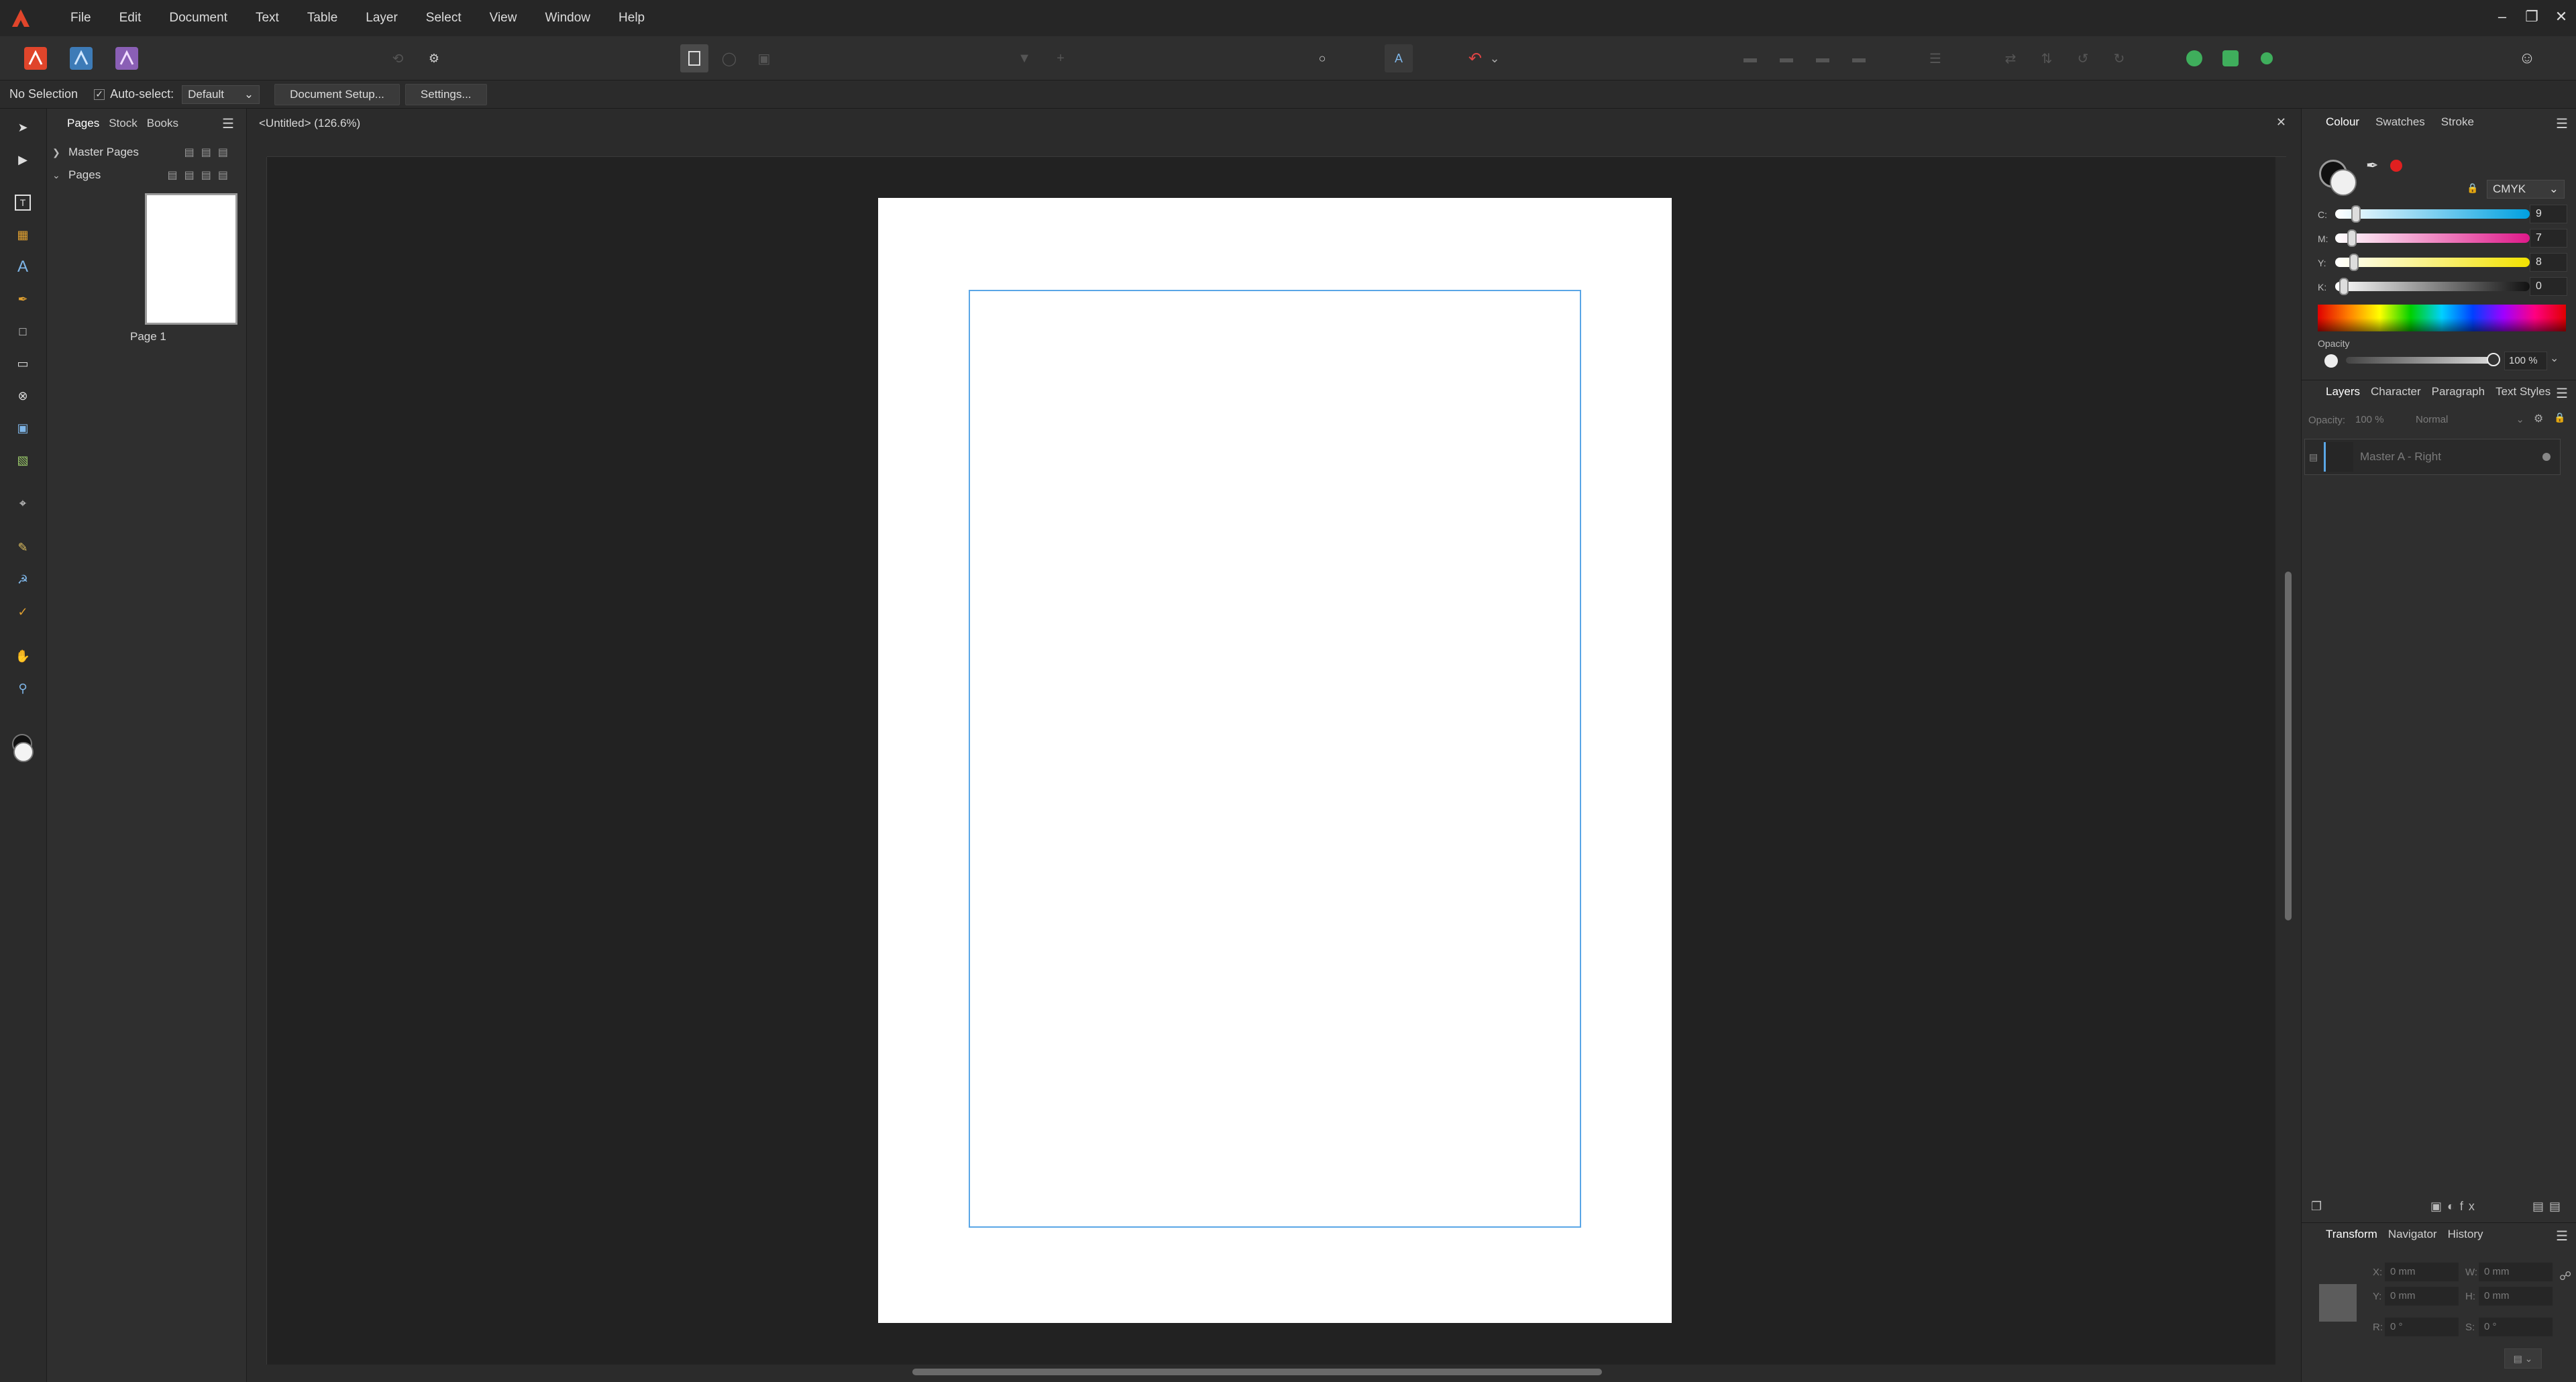  I want to click on boolean-intersect-icon, so click(2267, 58).